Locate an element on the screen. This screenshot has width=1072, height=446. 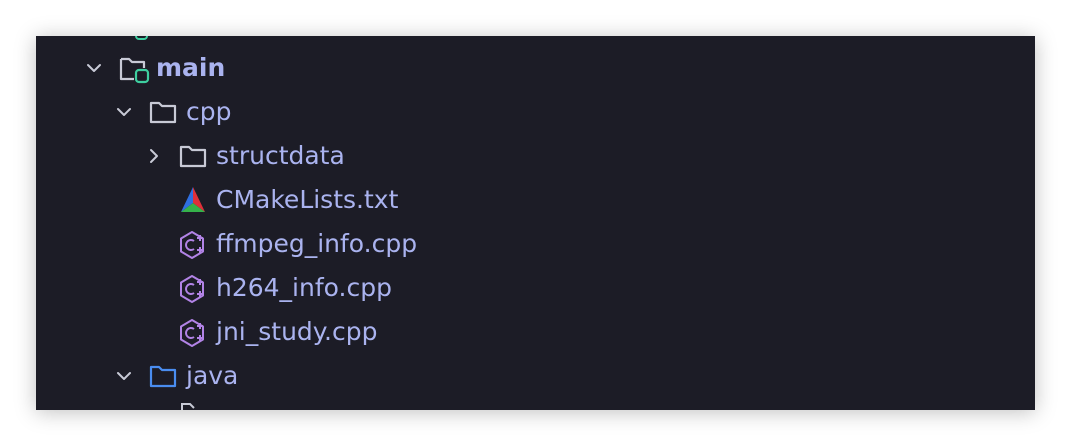
tree-row-cpp: cpp is located at coordinates (535, 112).